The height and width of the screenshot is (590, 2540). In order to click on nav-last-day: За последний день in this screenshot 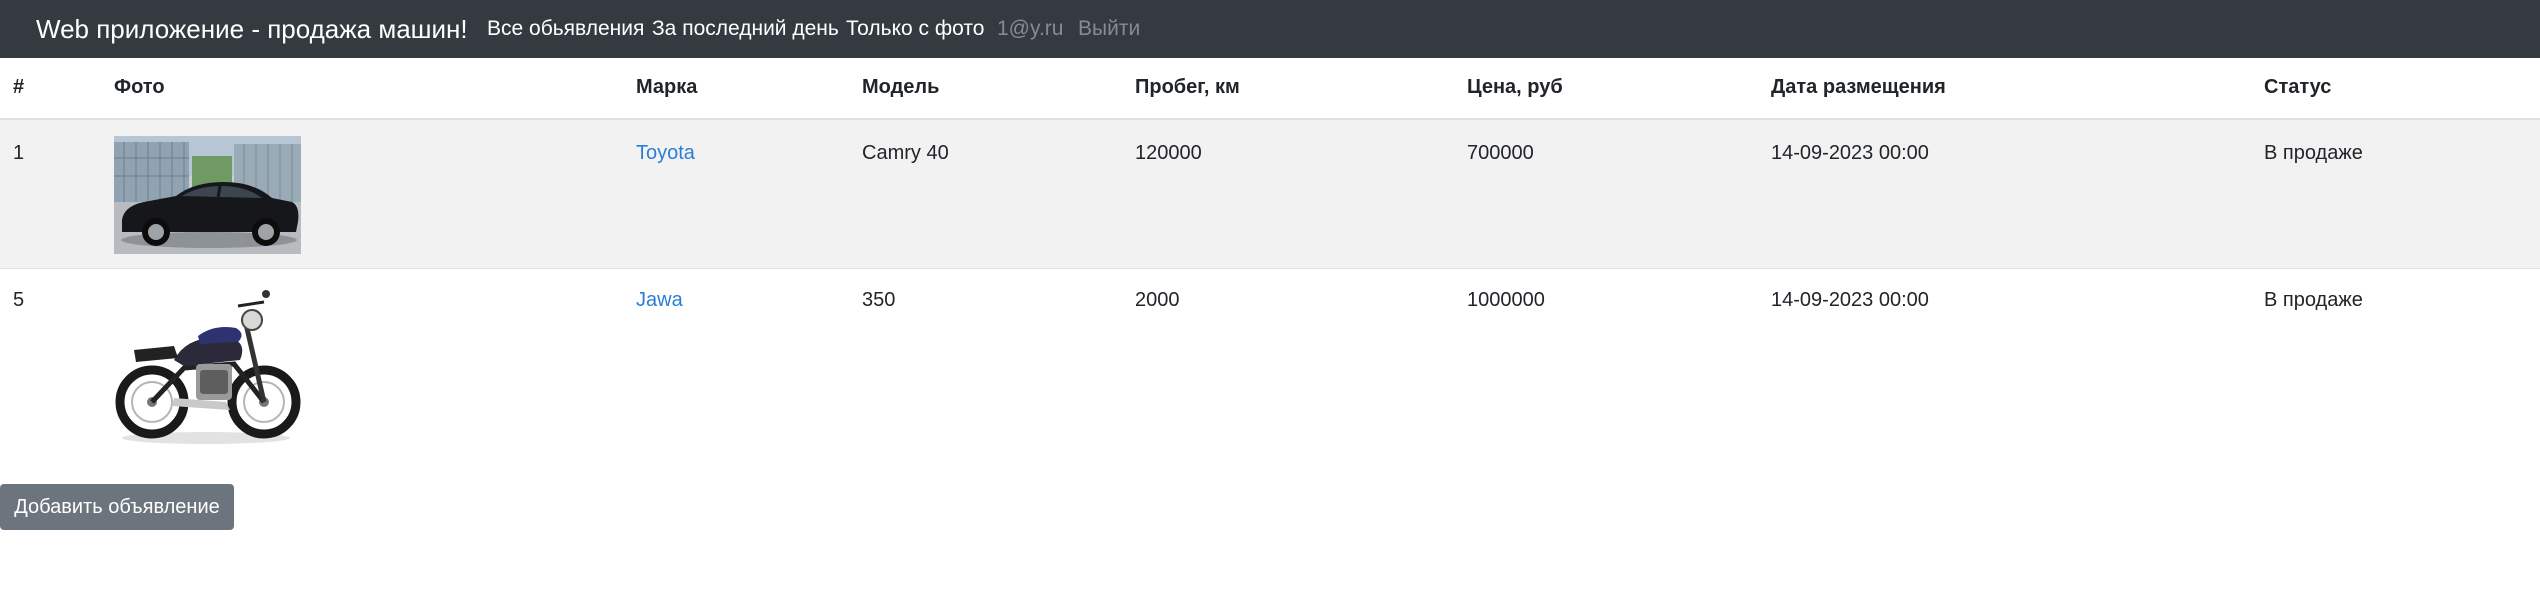, I will do `click(745, 29)`.